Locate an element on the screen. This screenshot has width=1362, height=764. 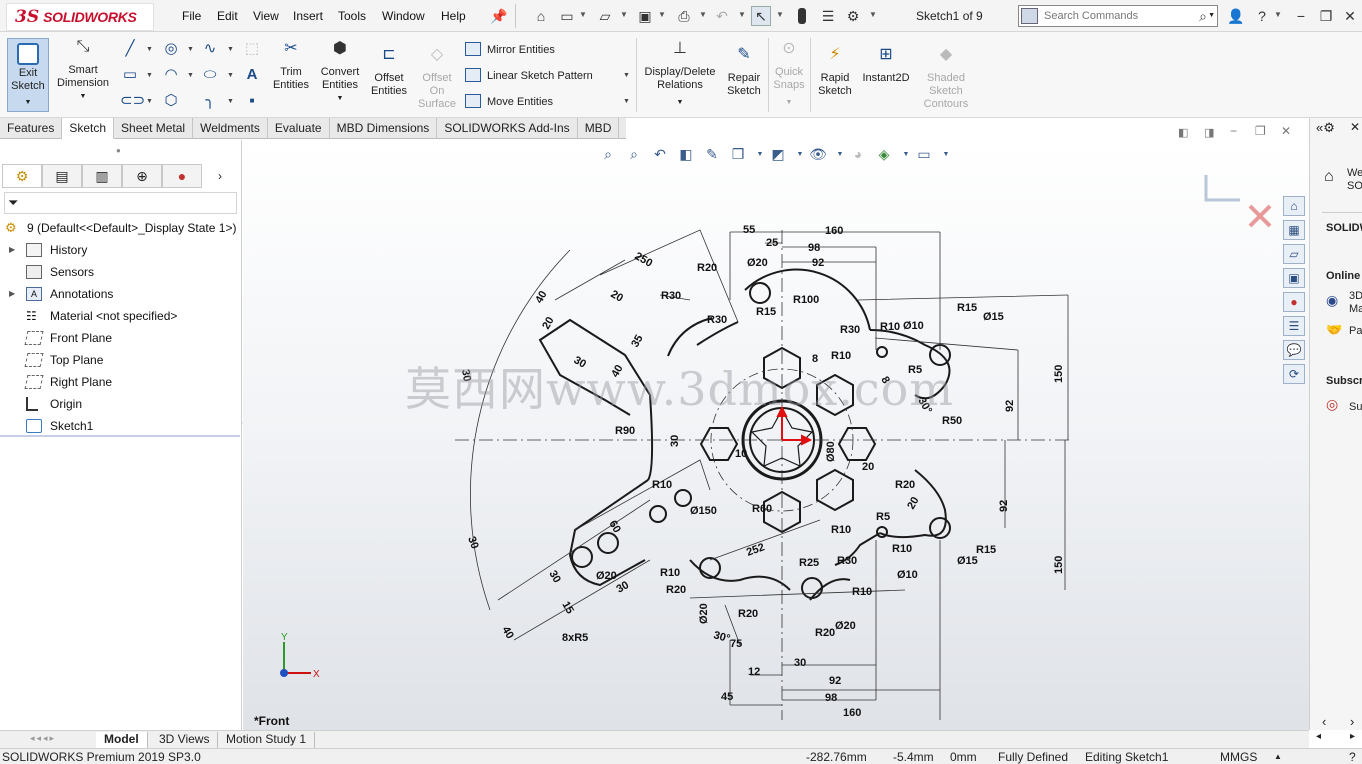
restore-icon: ❐ is located at coordinates (1326, 16).